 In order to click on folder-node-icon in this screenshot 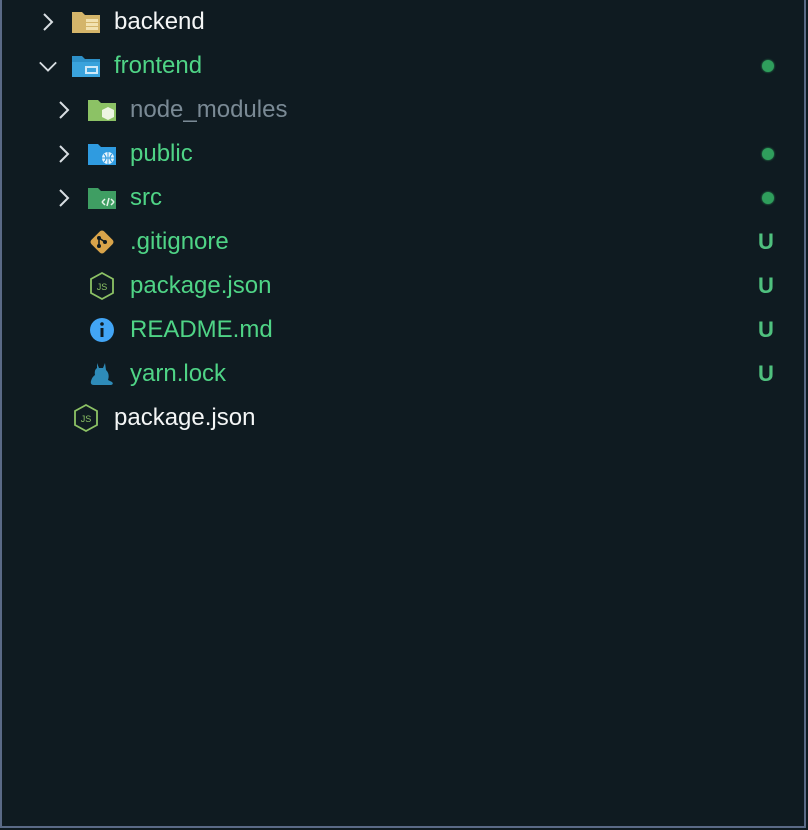, I will do `click(102, 110)`.